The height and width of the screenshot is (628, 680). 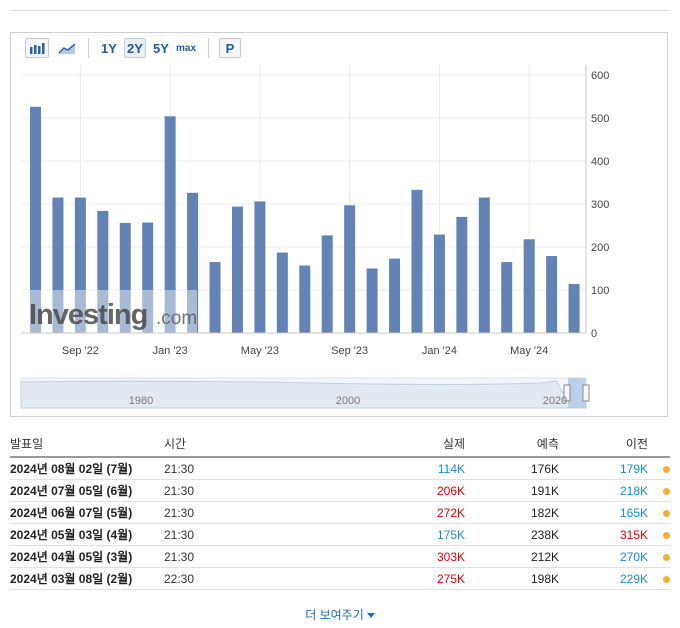 I want to click on actual-cell: 114K, so click(x=354, y=468).